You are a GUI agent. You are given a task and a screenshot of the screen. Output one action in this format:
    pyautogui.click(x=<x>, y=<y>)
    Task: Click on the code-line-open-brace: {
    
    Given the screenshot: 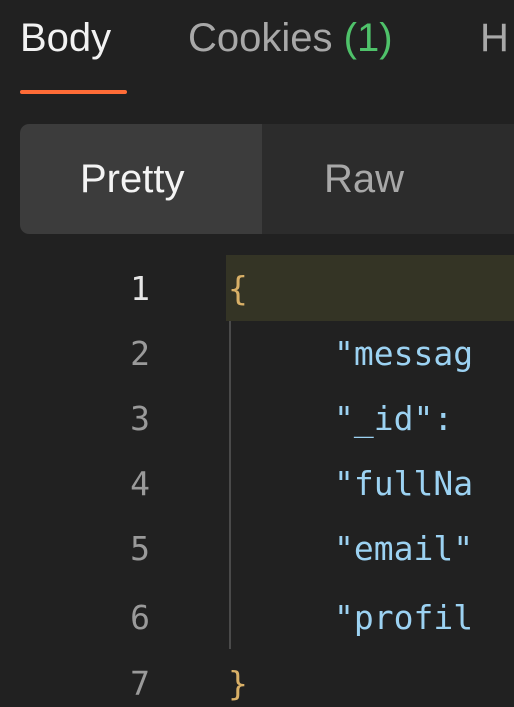 What is the action you would take?
    pyautogui.click(x=238, y=288)
    